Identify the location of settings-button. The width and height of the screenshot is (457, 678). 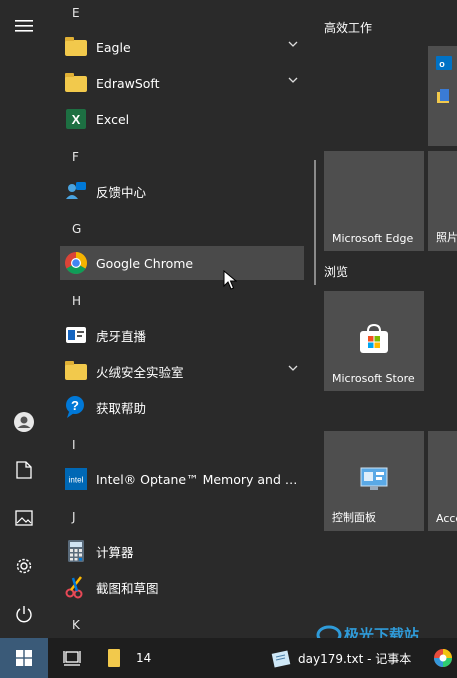
(24, 566).